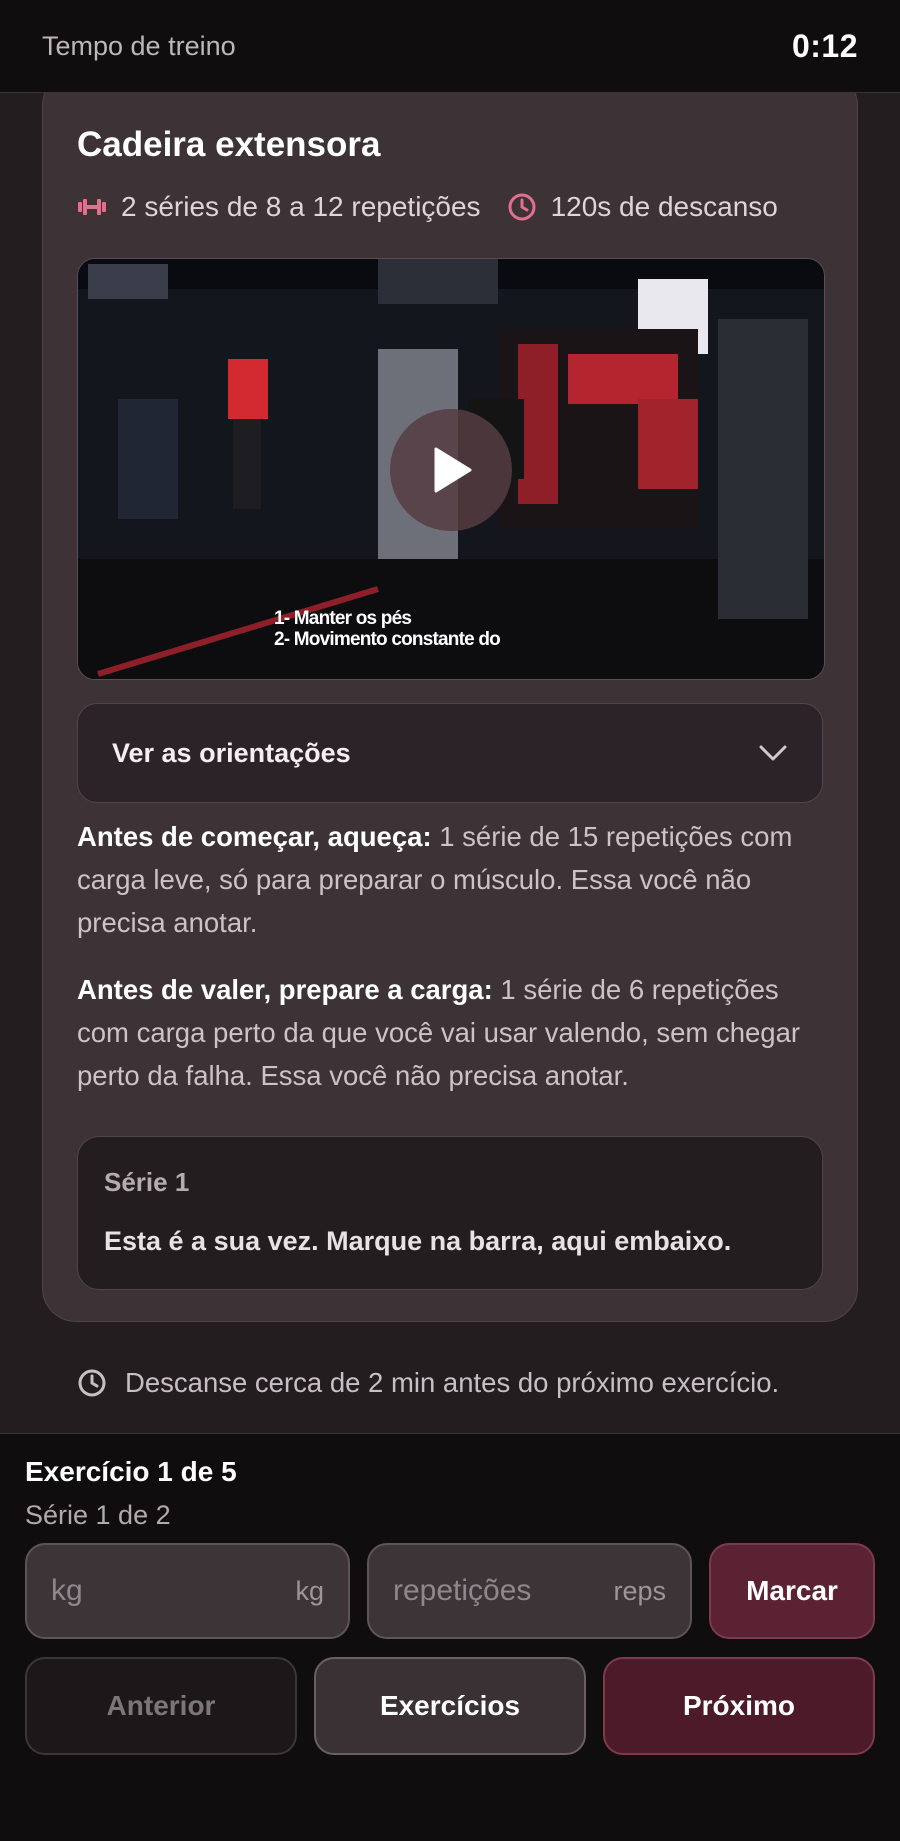 Image resolution: width=900 pixels, height=1841 pixels. Describe the element at coordinates (450, 46) in the screenshot. I see `top-bar: Tempo de treino 0:12` at that location.